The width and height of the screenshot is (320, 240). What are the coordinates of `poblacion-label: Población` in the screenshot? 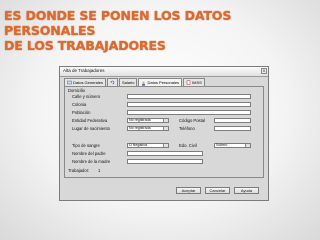 It's located at (81, 112).